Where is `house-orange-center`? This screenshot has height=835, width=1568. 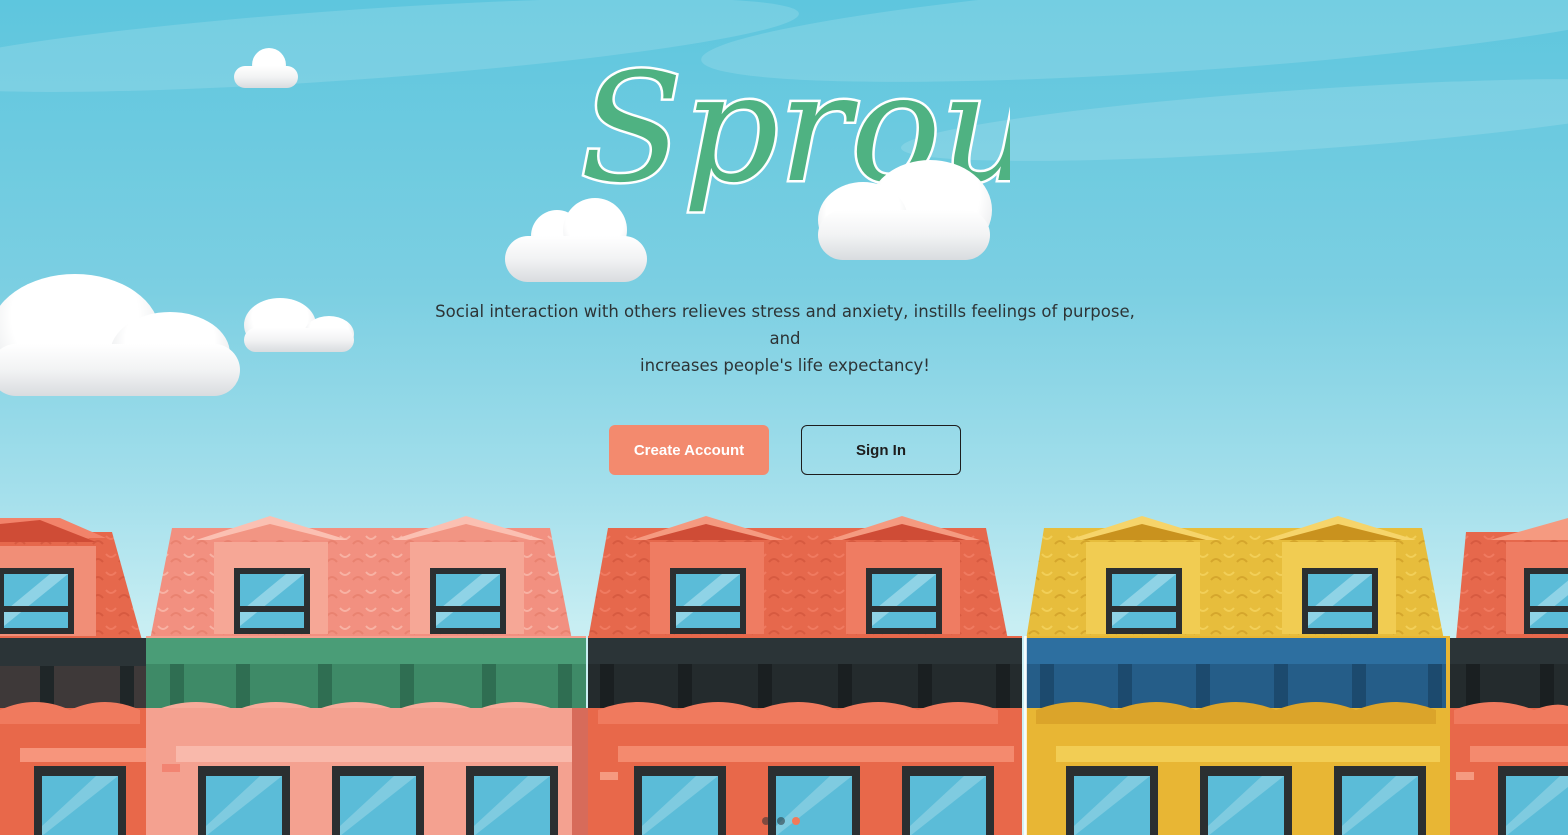
house-orange-center is located at coordinates (805, 675).